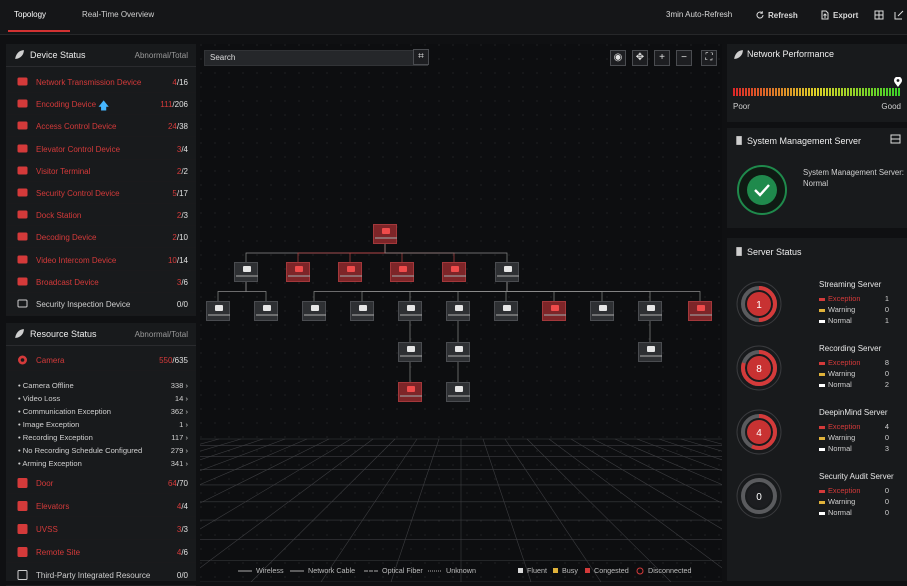  I want to click on device-label: Encoding Device, so click(66, 105).